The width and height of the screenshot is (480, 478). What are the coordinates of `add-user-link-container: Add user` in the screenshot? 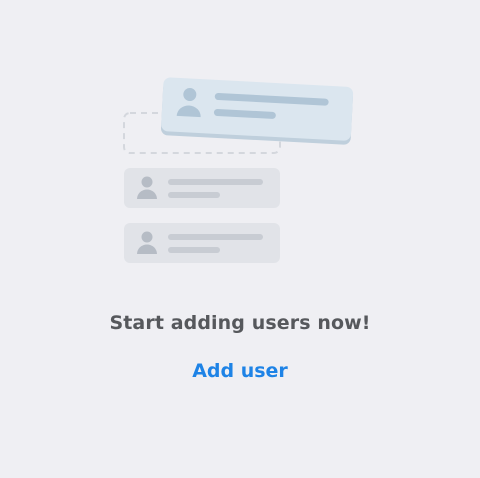 It's located at (240, 371).